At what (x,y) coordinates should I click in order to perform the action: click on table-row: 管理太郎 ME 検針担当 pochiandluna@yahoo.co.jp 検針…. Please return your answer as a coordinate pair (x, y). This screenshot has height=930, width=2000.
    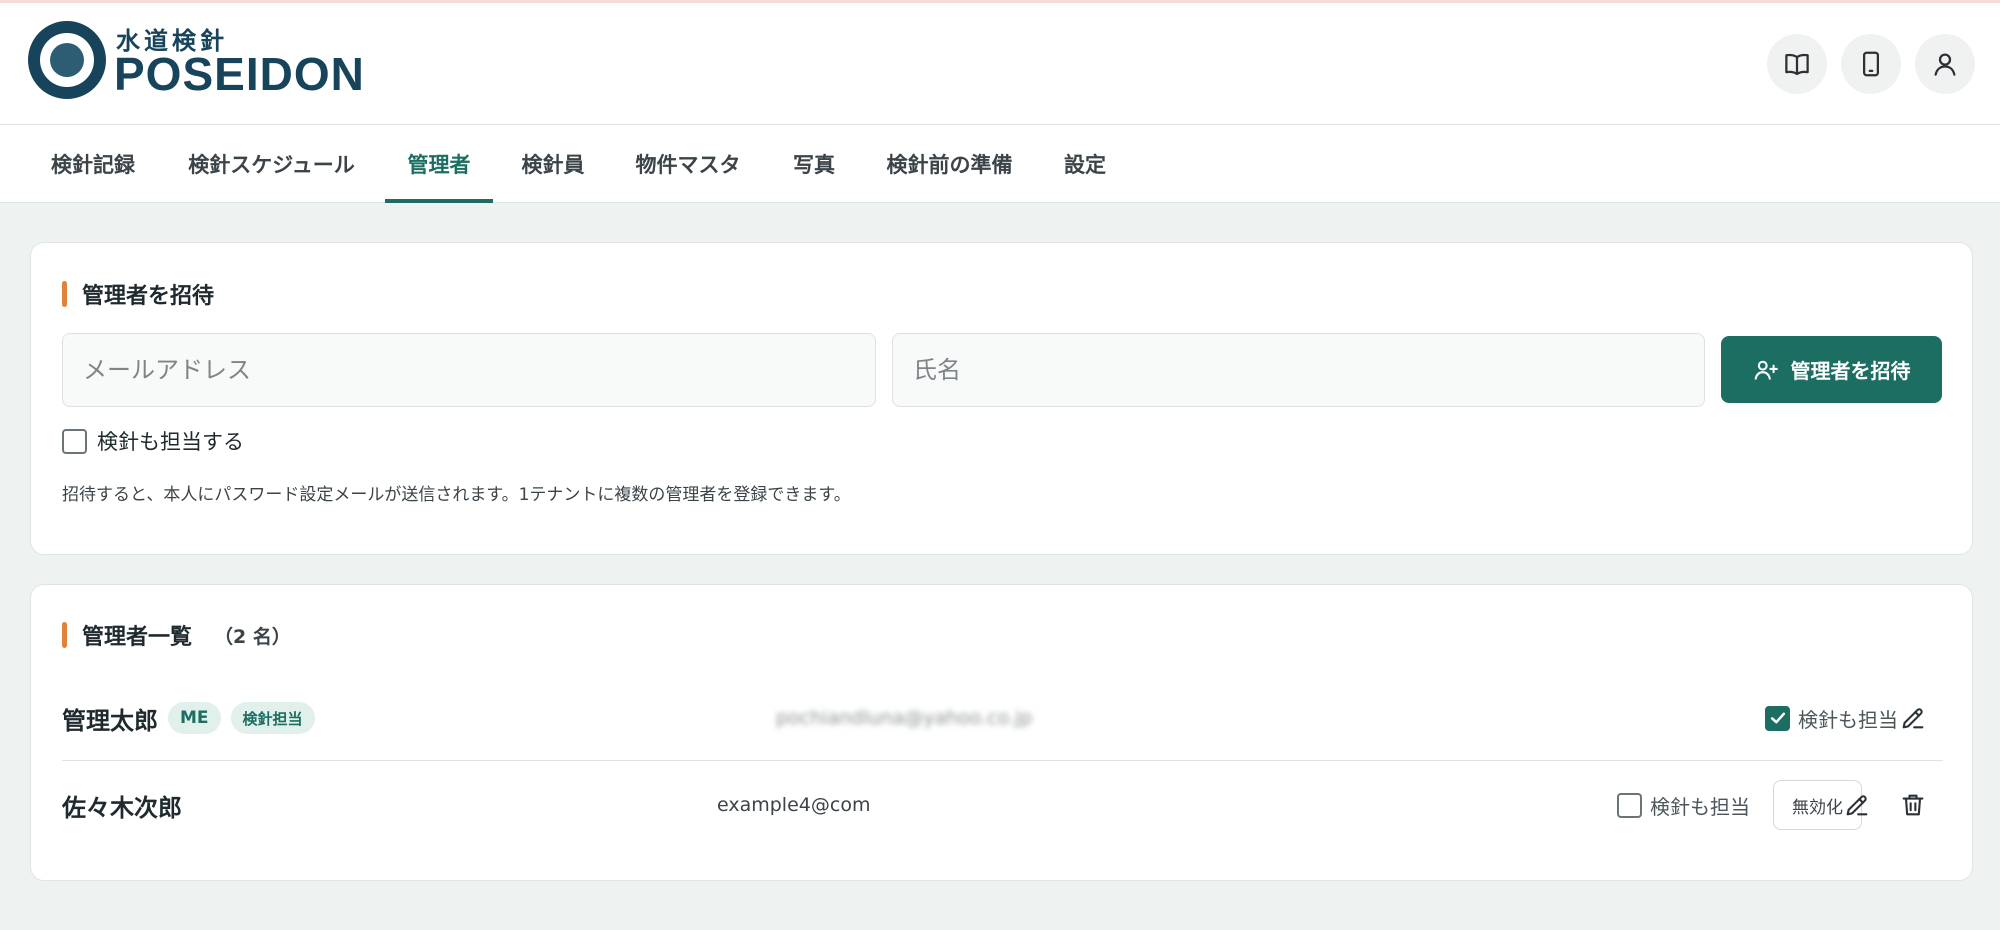
    Looking at the image, I should click on (1002, 718).